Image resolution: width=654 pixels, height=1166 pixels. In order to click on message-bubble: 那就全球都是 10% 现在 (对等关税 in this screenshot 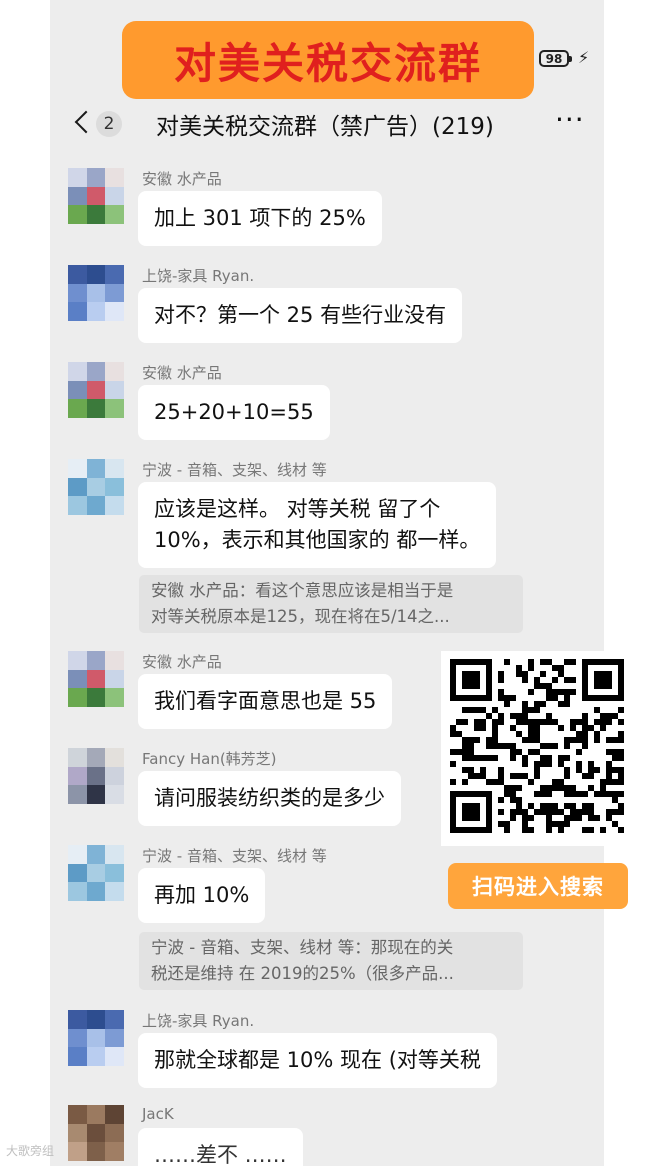, I will do `click(317, 1060)`.